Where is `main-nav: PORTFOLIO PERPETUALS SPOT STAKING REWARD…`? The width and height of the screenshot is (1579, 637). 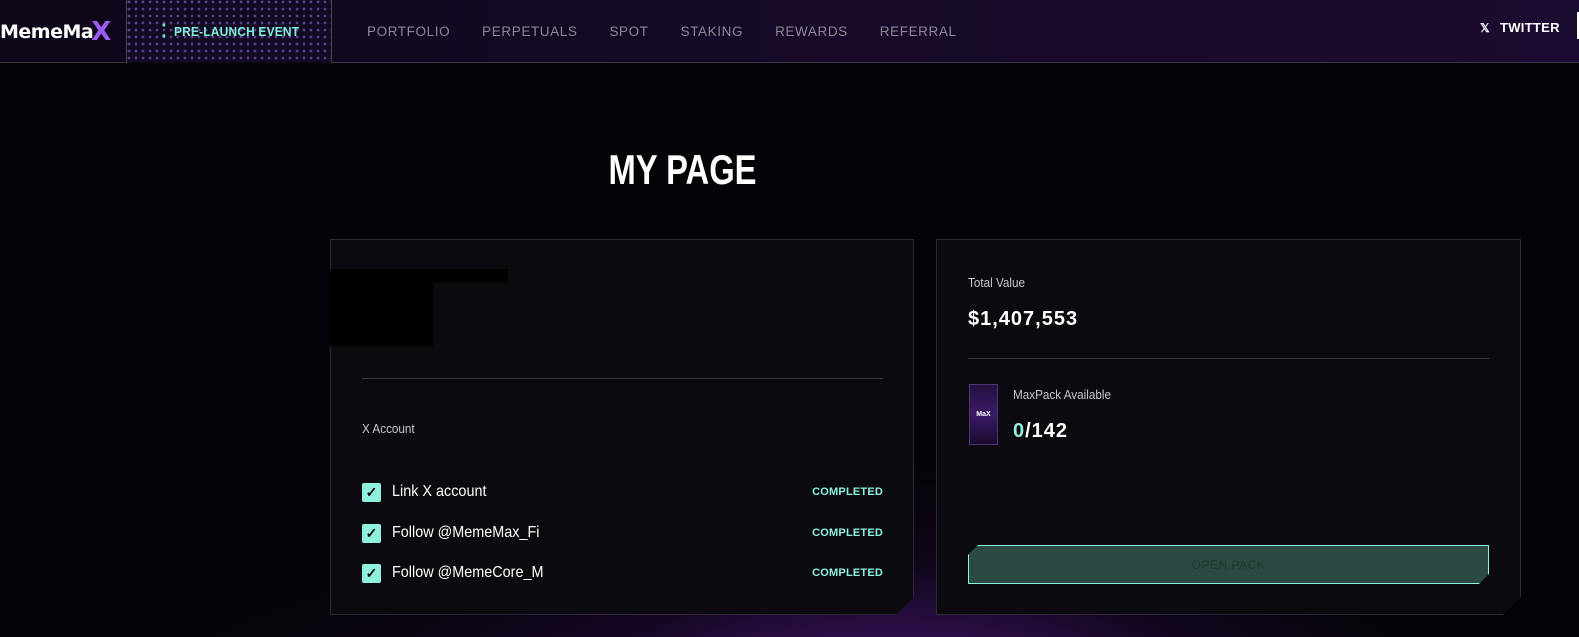
main-nav: PORTFOLIO PERPETUALS SPOT STAKING REWARD… is located at coordinates (678, 31).